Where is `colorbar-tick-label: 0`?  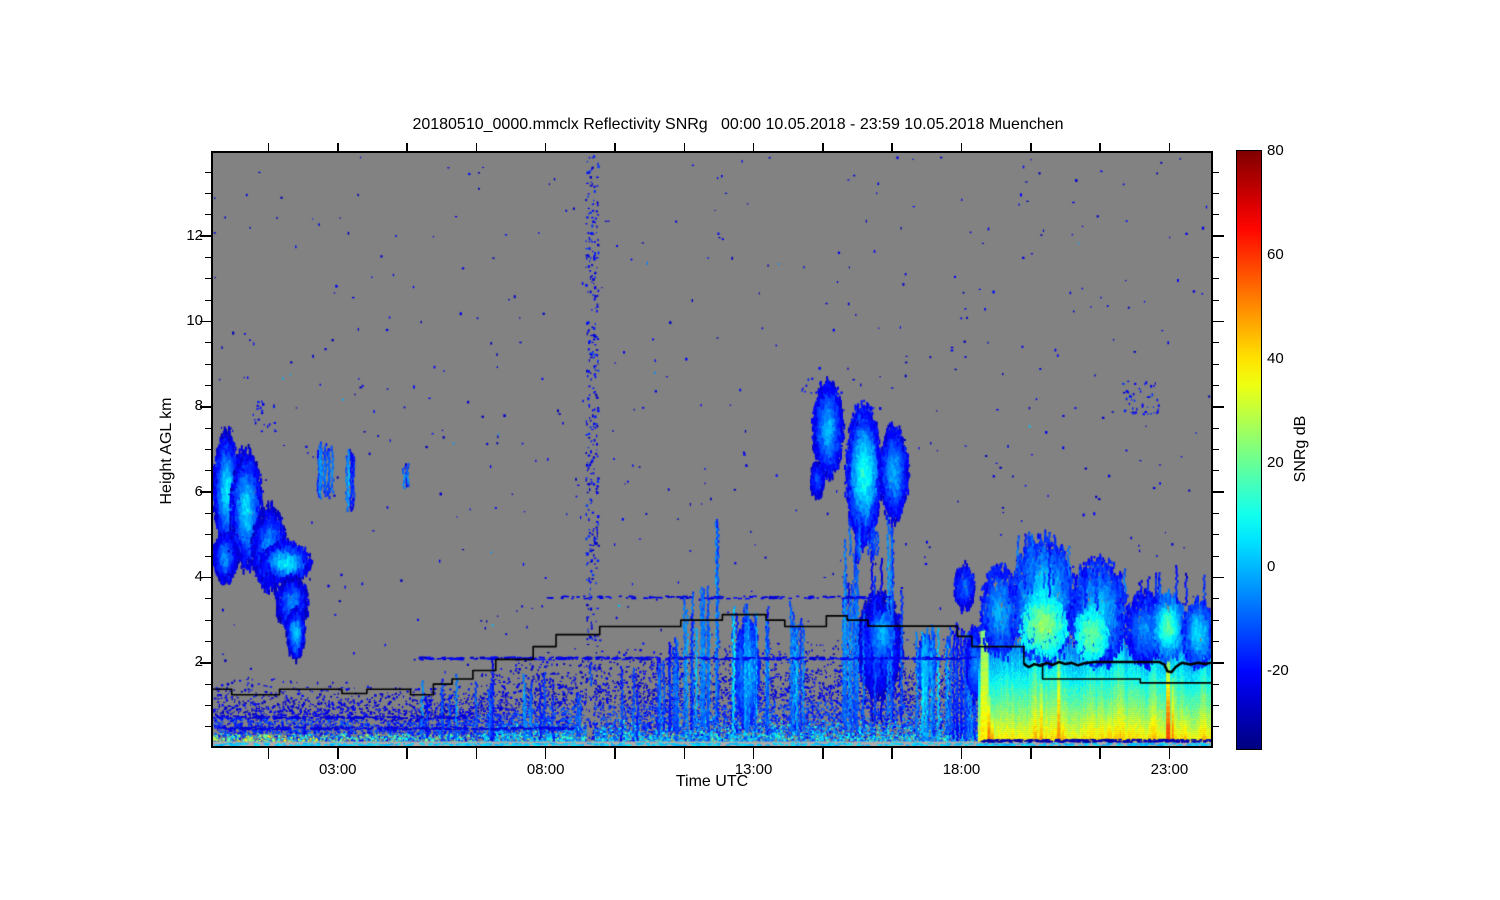 colorbar-tick-label: 0 is located at coordinates (1271, 566).